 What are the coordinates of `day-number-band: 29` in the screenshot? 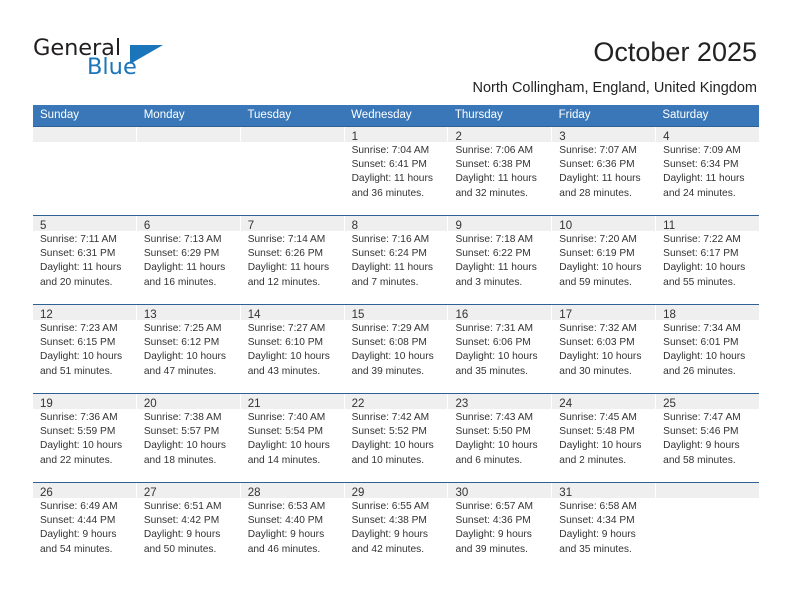 It's located at (396, 491).